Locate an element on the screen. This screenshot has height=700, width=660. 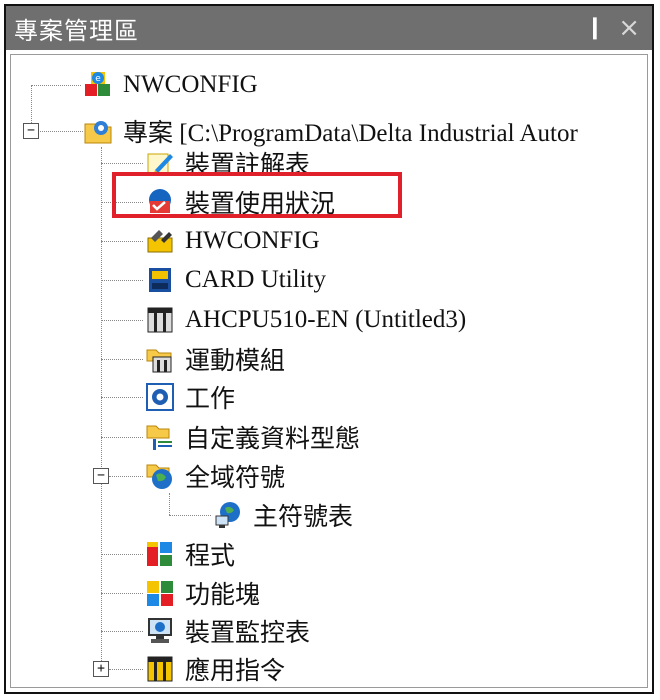
close-icon: × is located at coordinates (629, 28).